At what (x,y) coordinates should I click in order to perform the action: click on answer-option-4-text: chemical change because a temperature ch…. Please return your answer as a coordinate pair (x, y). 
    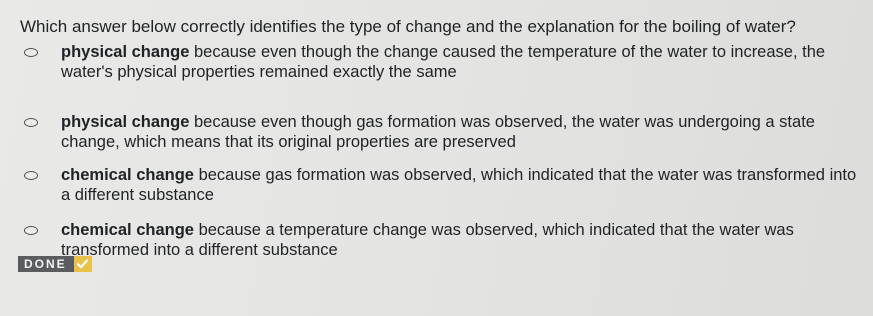
    Looking at the image, I should click on (461, 240).